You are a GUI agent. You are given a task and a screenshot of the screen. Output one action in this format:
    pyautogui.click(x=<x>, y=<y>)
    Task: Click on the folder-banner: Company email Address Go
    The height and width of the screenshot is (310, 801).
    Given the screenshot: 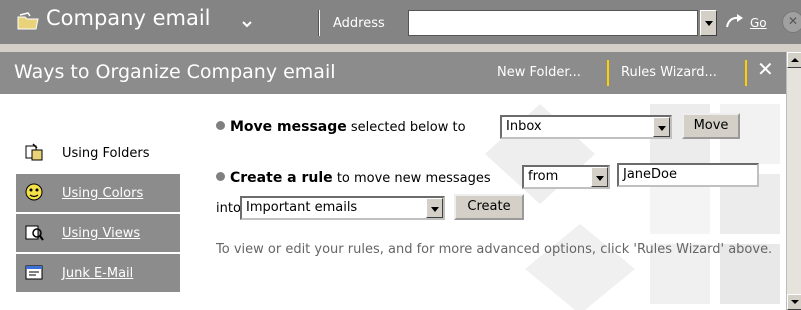 What is the action you would take?
    pyautogui.click(x=400, y=22)
    